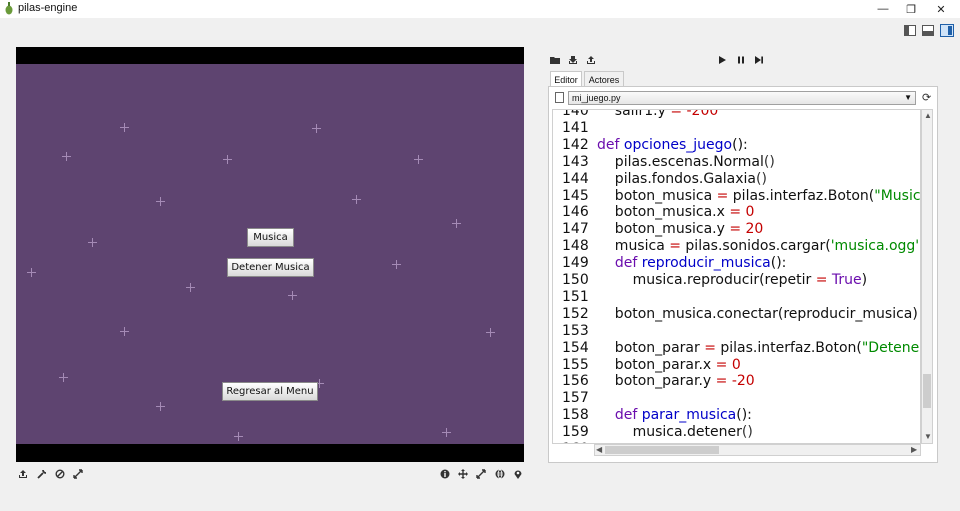 This screenshot has height=511, width=960. Describe the element at coordinates (599, 449) in the screenshot. I see `scroll-left-icon: ◀` at that location.